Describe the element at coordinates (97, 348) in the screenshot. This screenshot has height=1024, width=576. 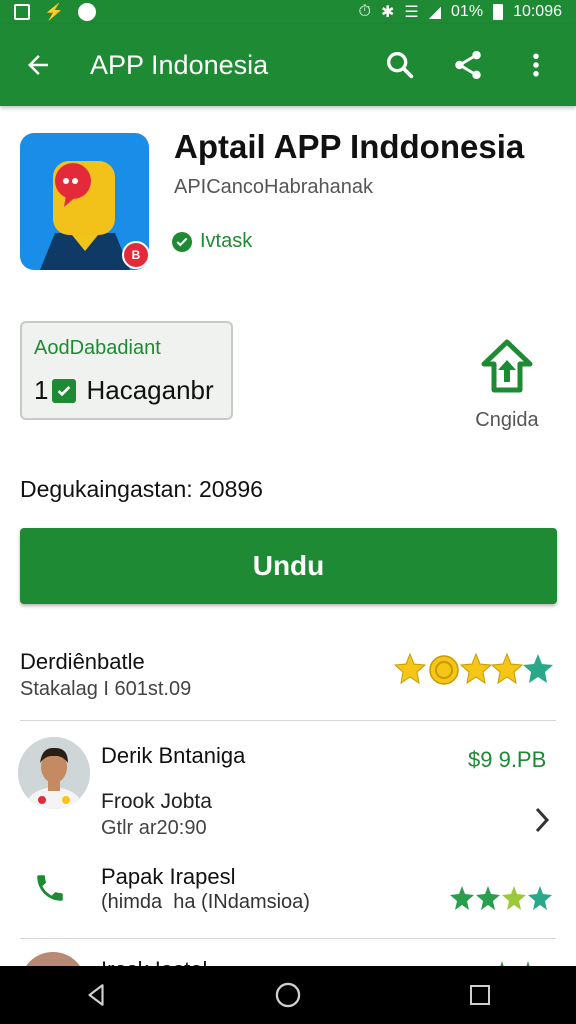
I see `info-box-label: AodDabadiant` at that location.